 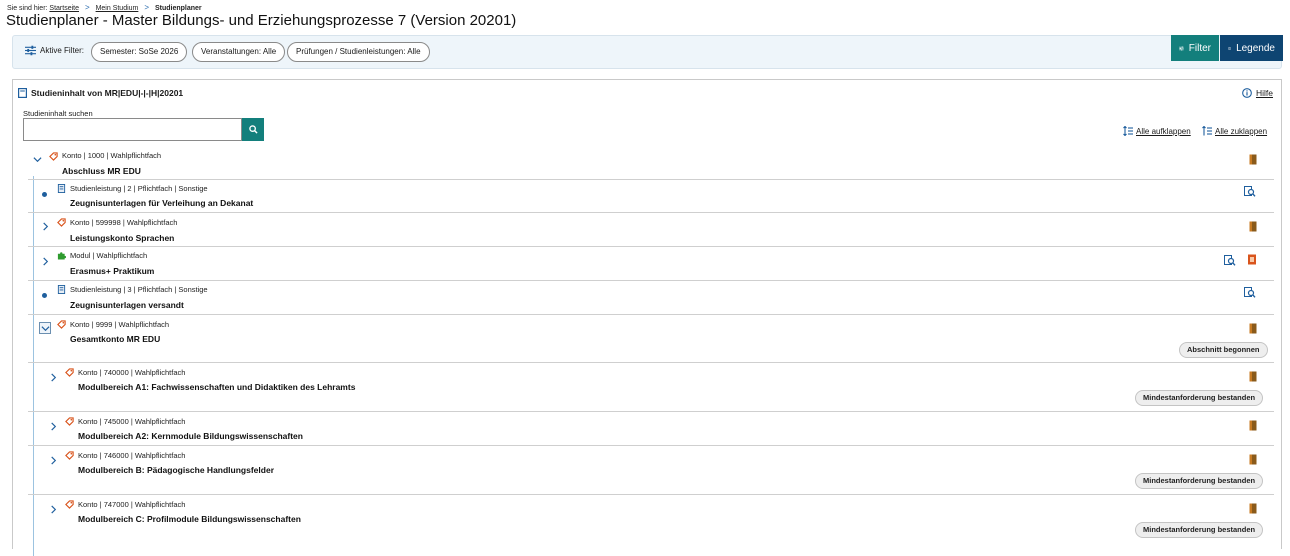 I want to click on search-label: Studieninhalt suchen, so click(x=58, y=113).